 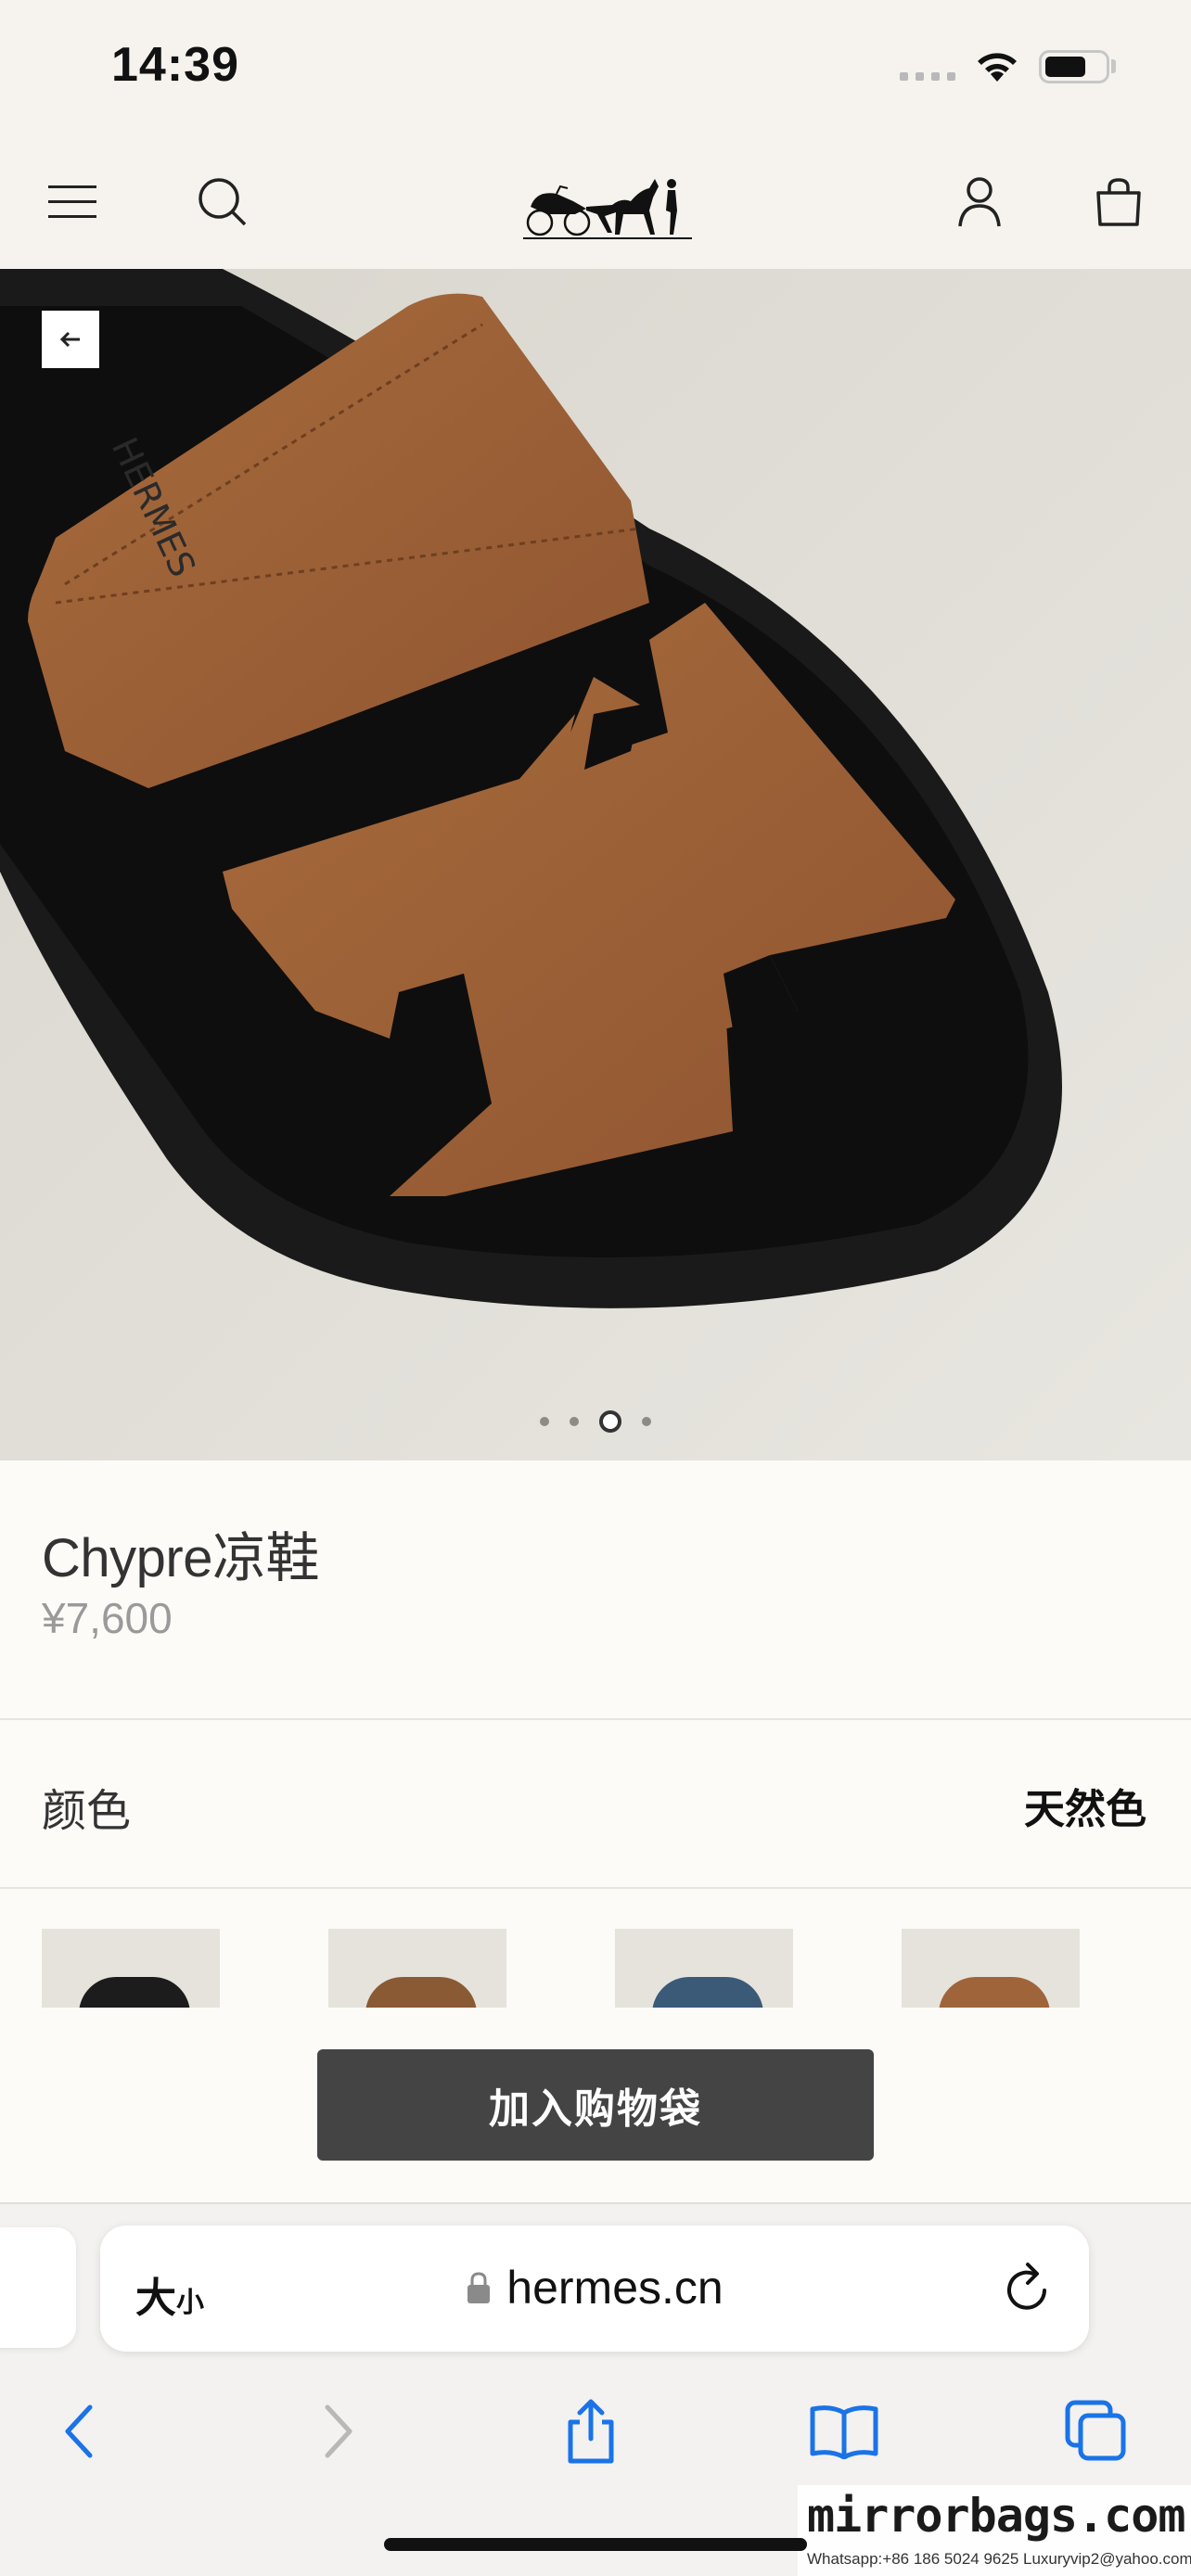 I want to click on lock-icon, so click(x=479, y=2287).